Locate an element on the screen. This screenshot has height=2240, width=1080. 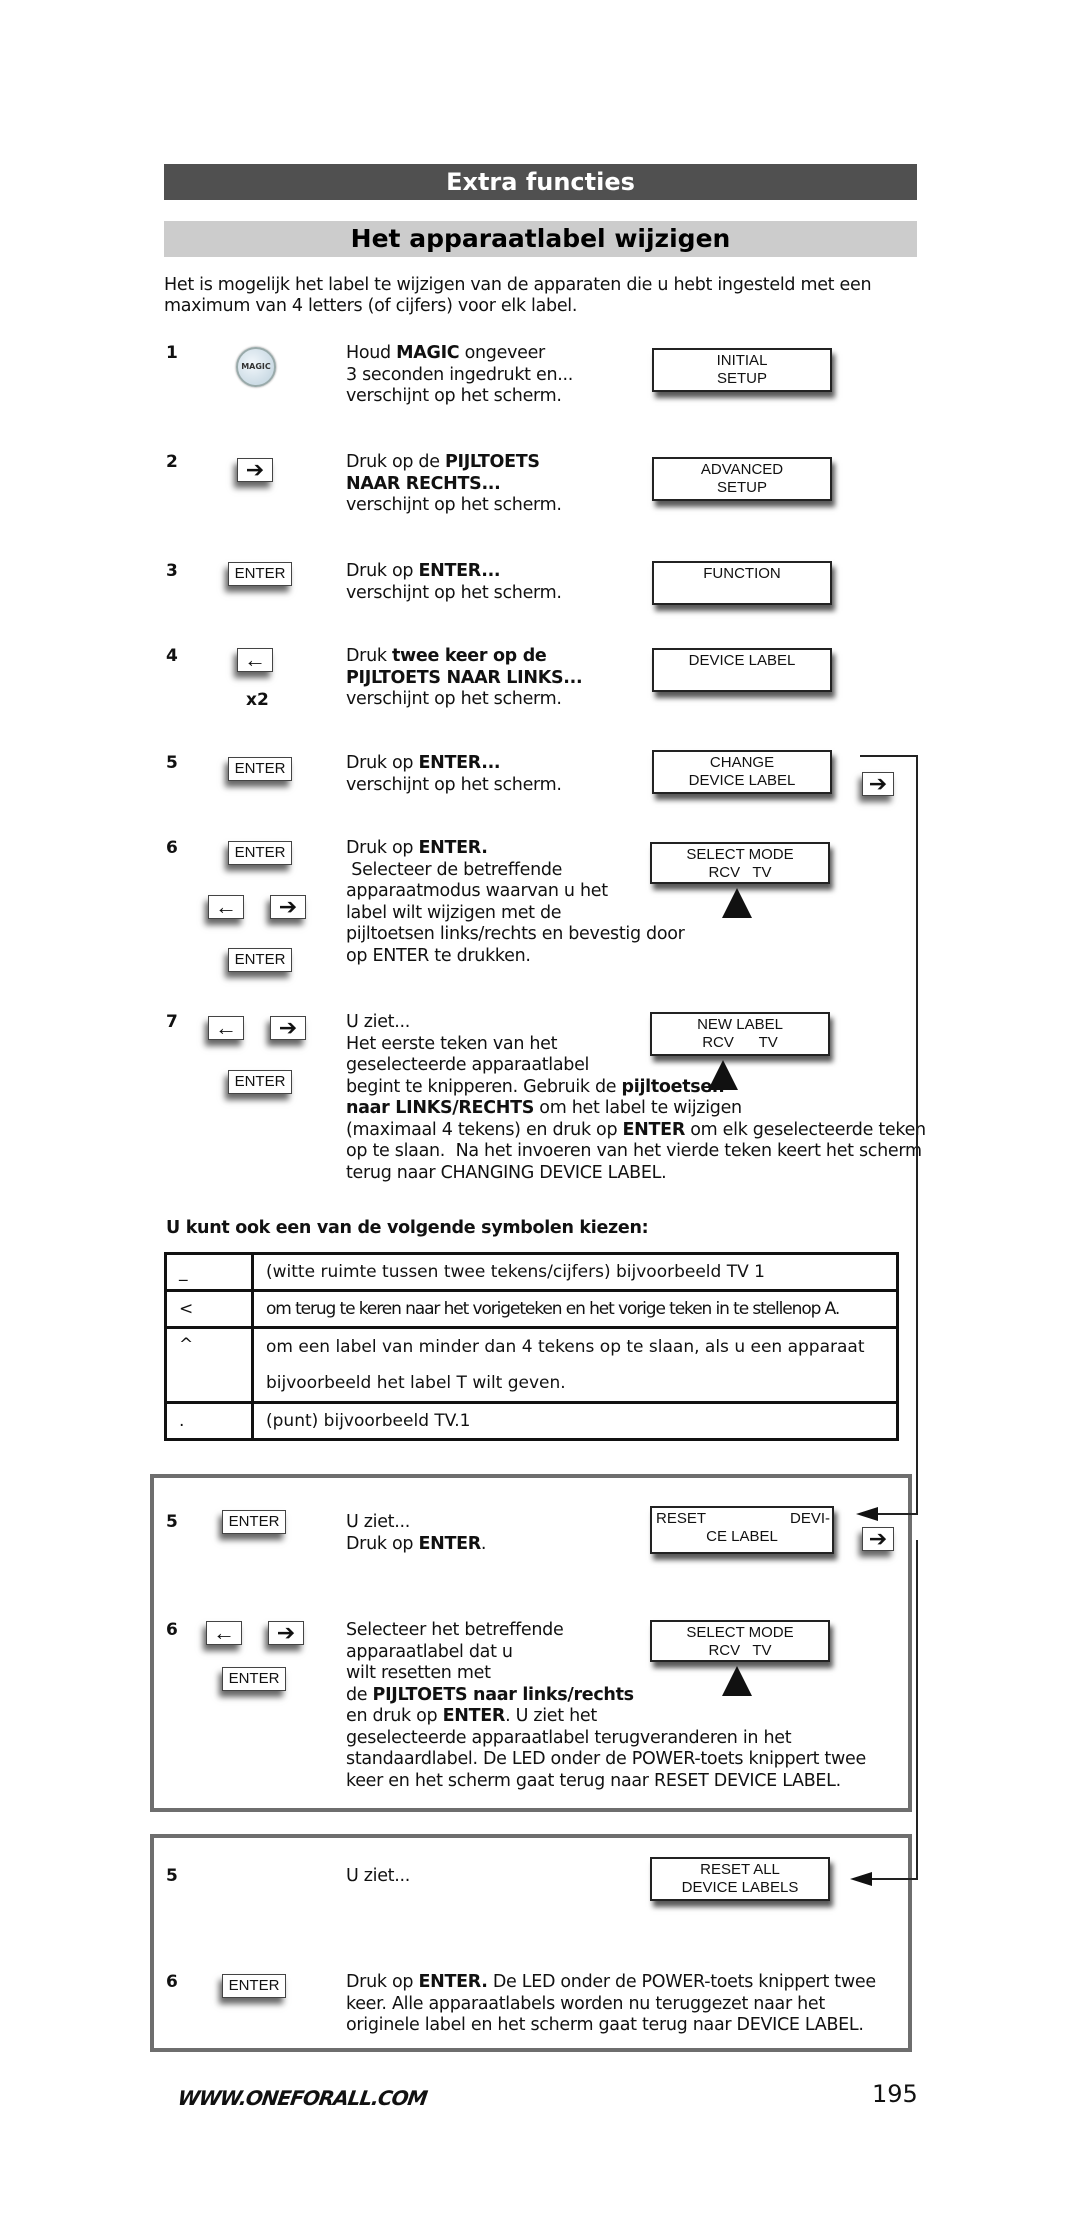
text-line: Het eerste teken van het is located at coordinates (452, 1043).